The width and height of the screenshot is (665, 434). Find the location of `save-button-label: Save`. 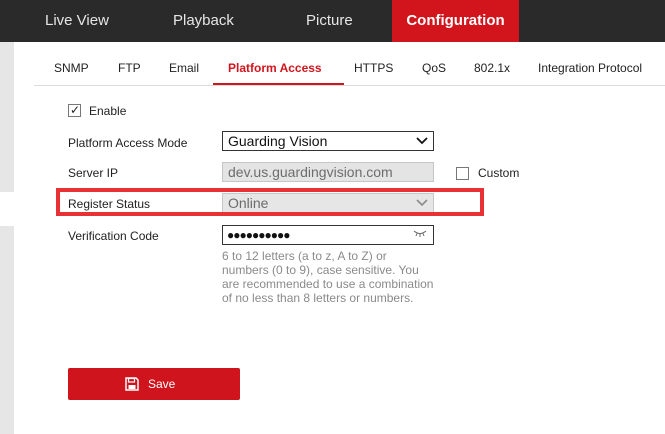

save-button-label: Save is located at coordinates (162, 384).